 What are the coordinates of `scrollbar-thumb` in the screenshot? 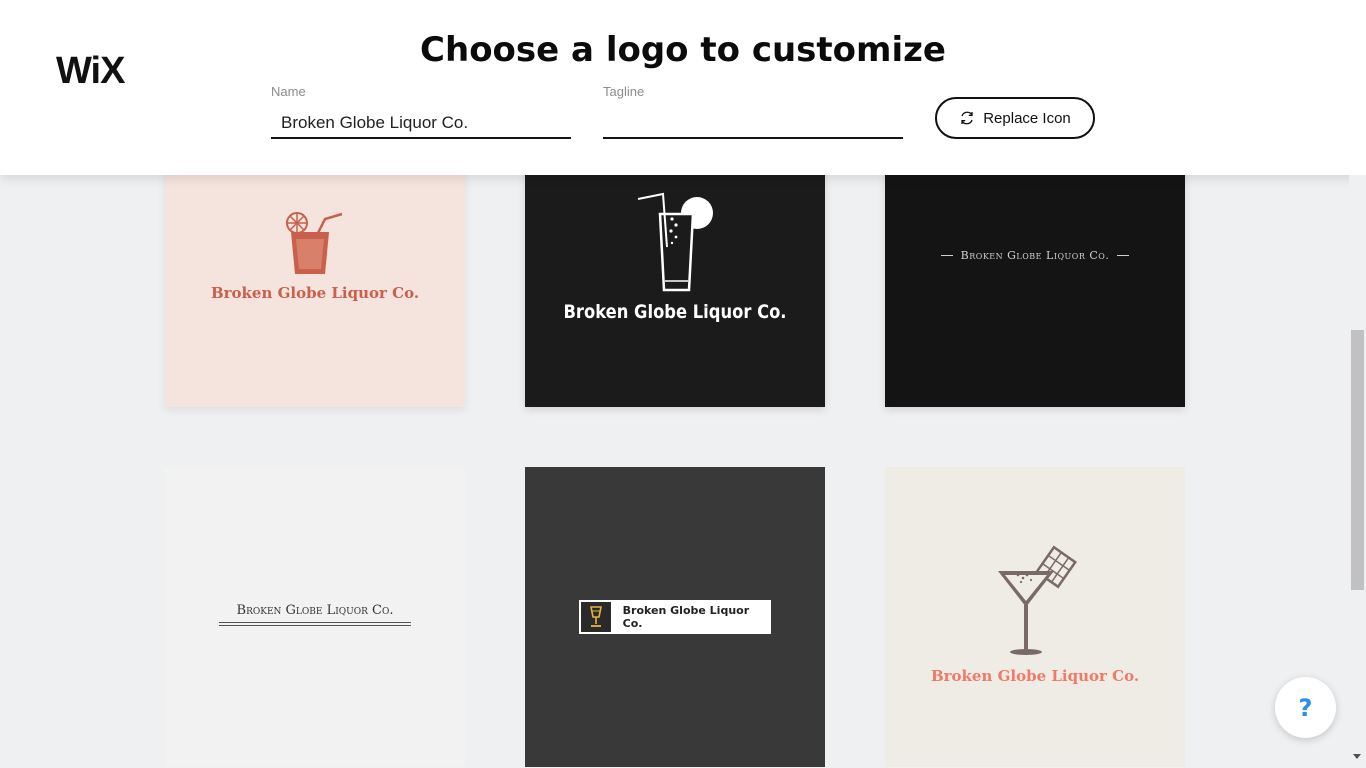 It's located at (1357, 460).